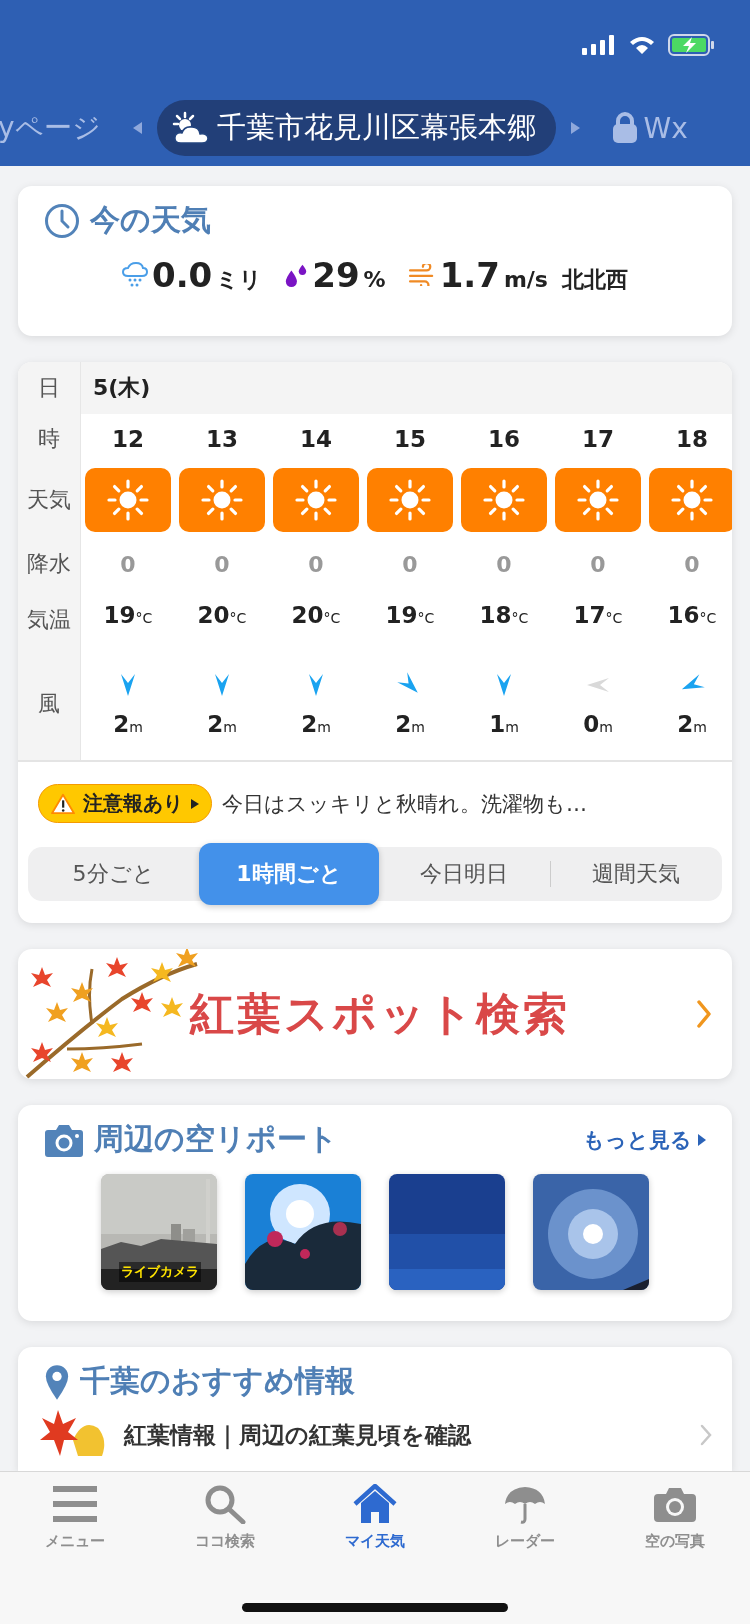  Describe the element at coordinates (316, 439) in the screenshot. I see `hour-cell-text: 14` at that location.